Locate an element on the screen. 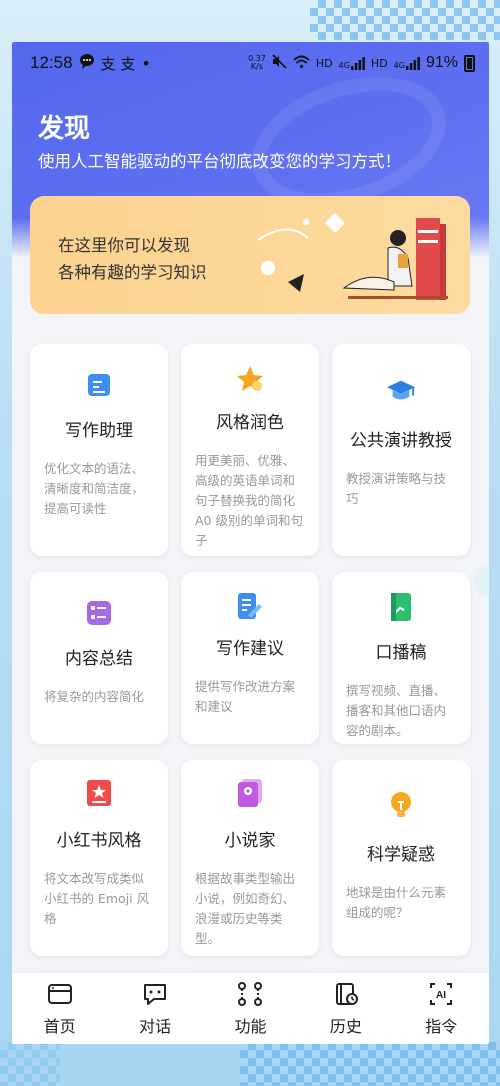  feature-card: 写作助理优化文本的语法、清晰度和简洁度，提高可读性 is located at coordinates (99, 450).